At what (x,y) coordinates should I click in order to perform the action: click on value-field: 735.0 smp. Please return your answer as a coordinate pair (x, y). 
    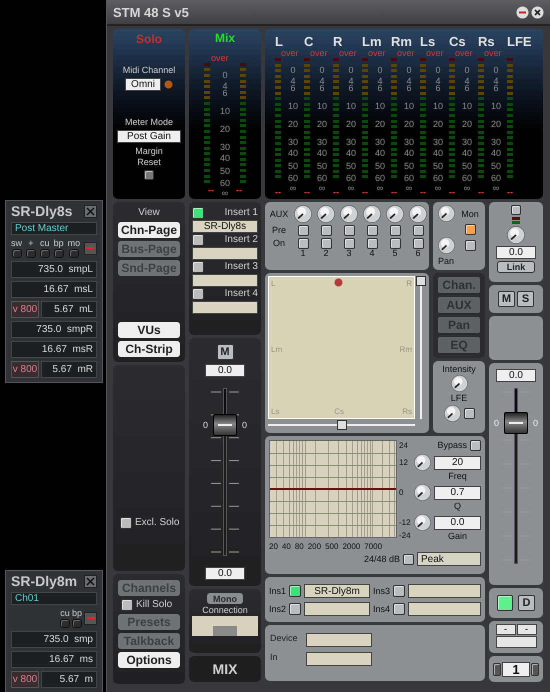
    Looking at the image, I should click on (54, 639).